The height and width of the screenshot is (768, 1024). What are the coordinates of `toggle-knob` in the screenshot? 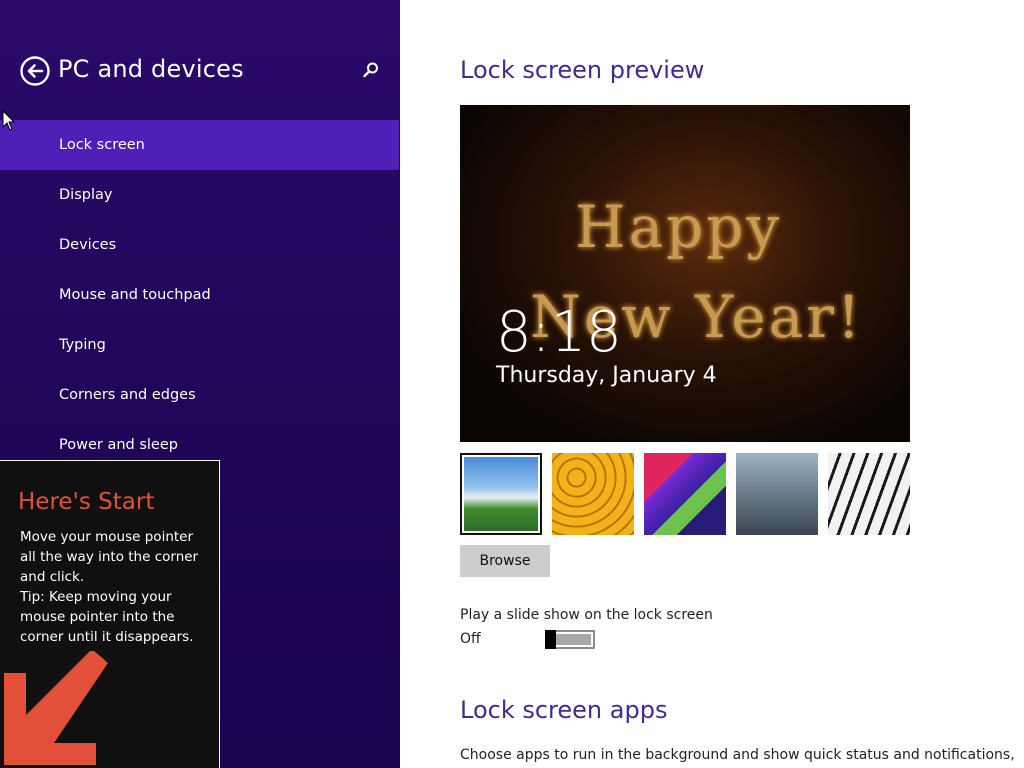 It's located at (550, 639).